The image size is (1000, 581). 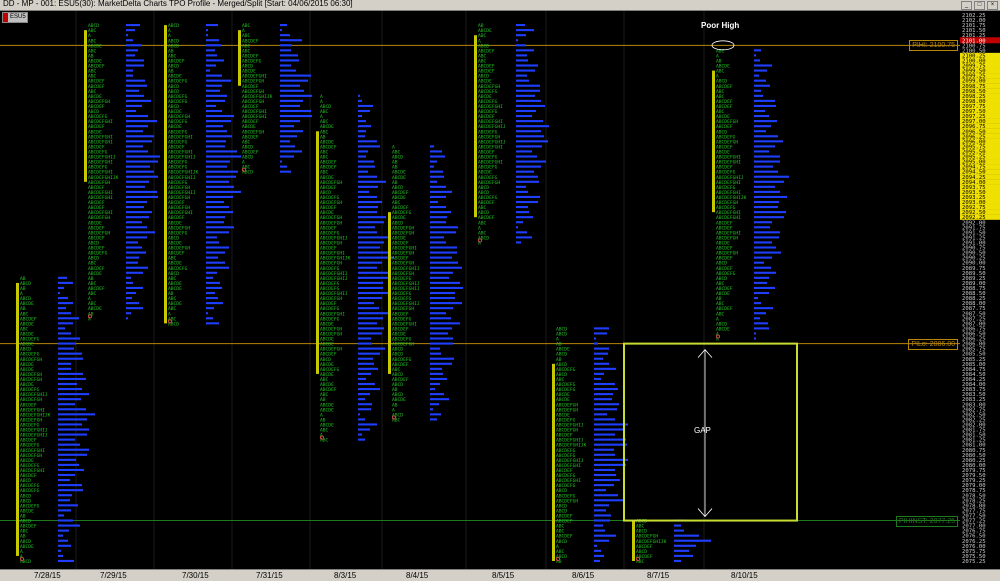 What do you see at coordinates (966, 5) in the screenshot?
I see `minimize-button: _` at bounding box center [966, 5].